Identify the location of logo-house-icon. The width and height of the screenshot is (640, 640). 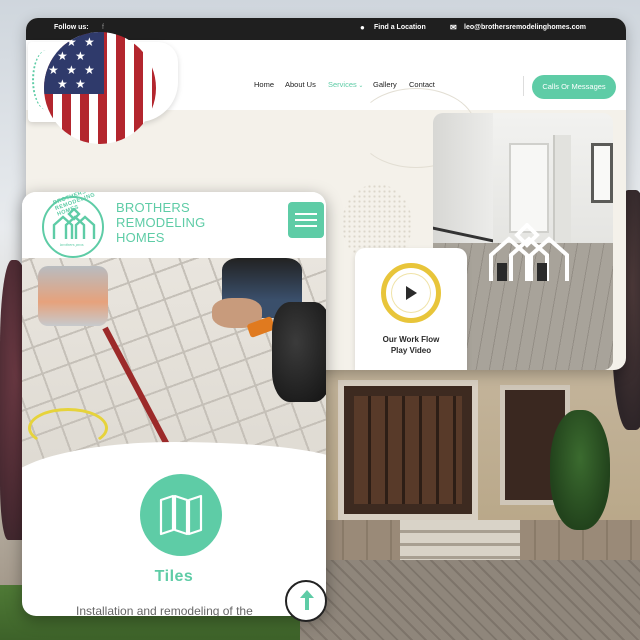
(74, 223).